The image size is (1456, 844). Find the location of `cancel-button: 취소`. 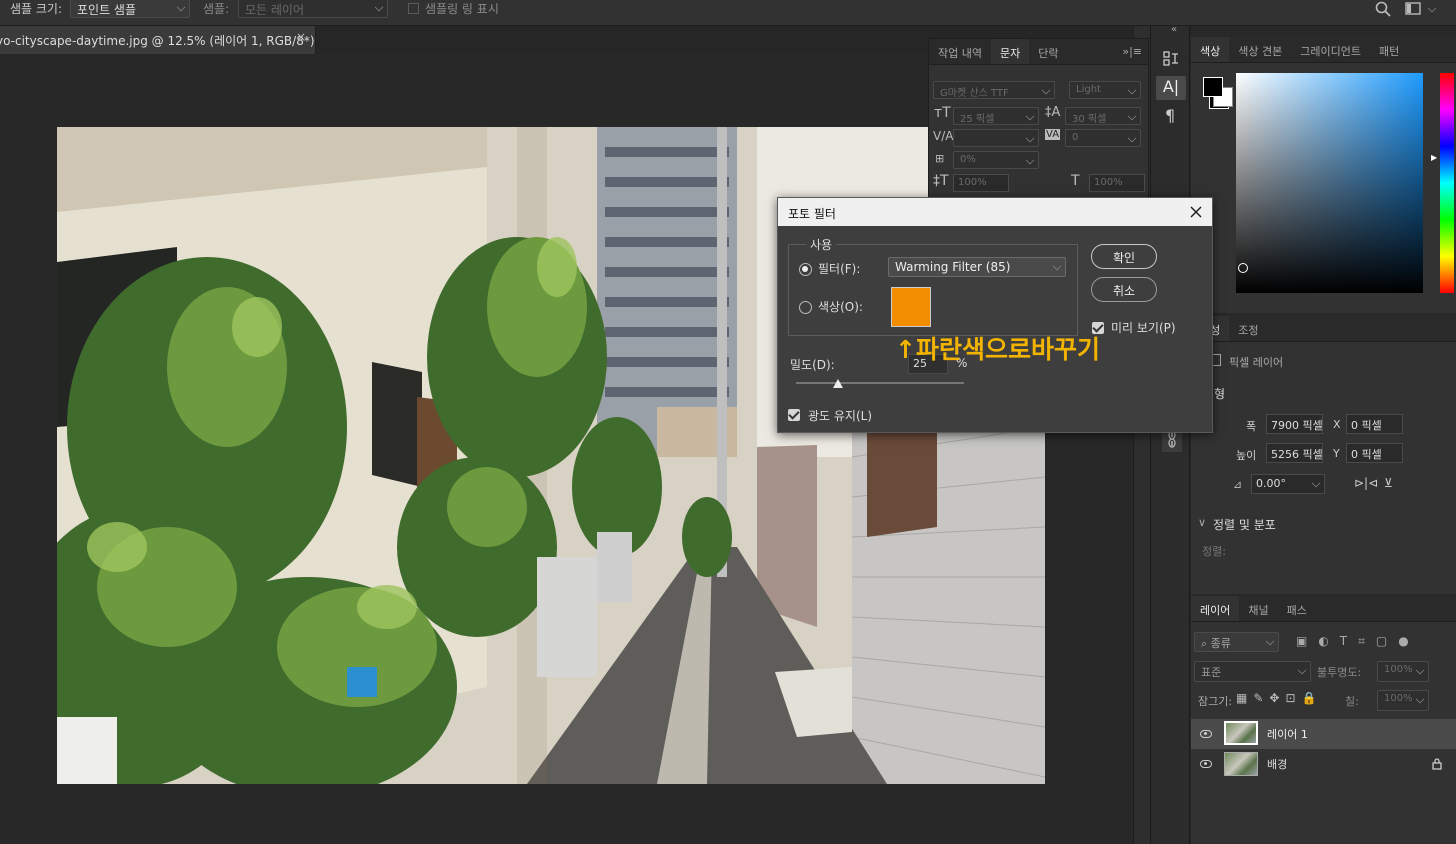

cancel-button: 취소 is located at coordinates (1124, 289).